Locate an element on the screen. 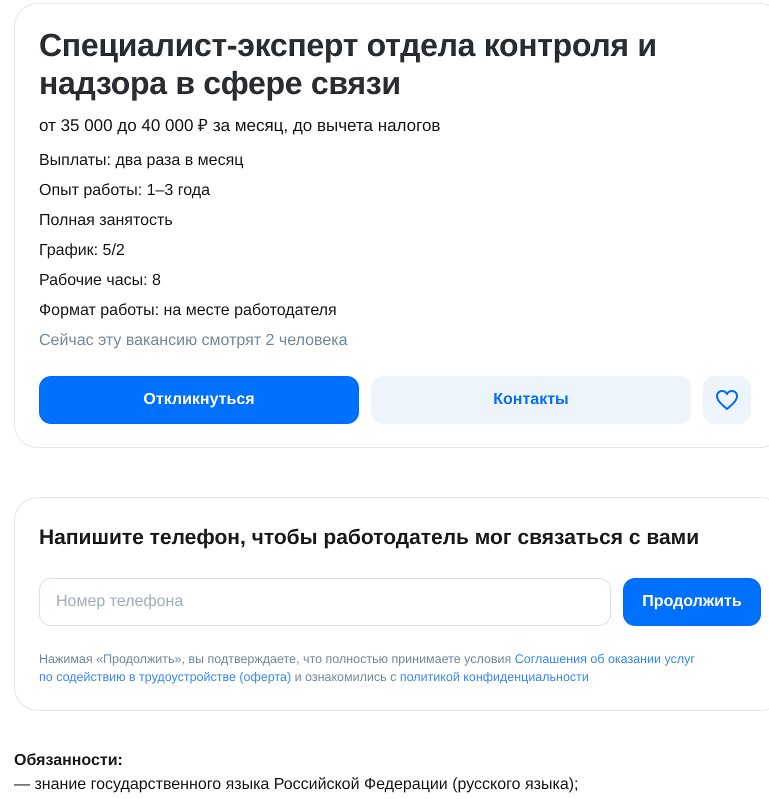 The image size is (769, 799). vacancy-title: Специалист-эксперт отдела контроля и надзора в сфере связи is located at coordinates (348, 64).